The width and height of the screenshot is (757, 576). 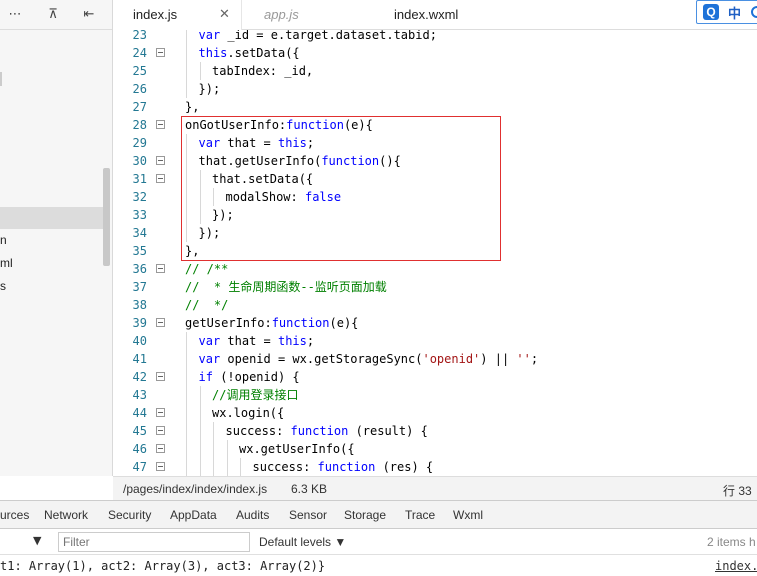 I want to click on context-dropdown-icon: ▼, so click(x=37, y=540).